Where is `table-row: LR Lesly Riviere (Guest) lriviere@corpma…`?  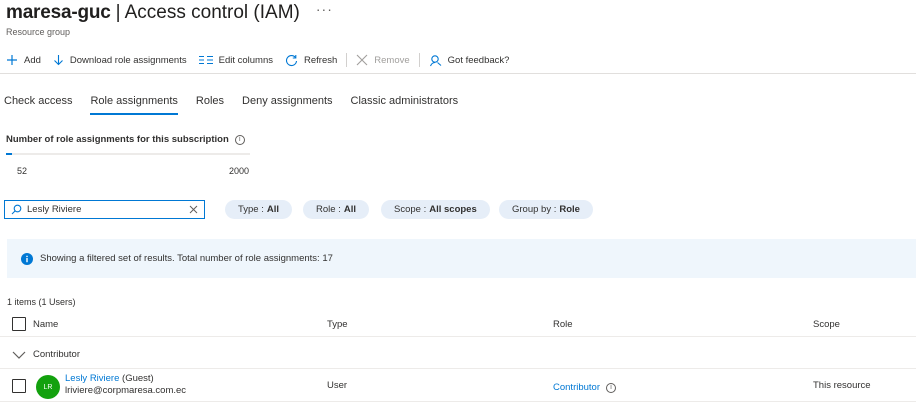 table-row: LR Lesly Riviere (Guest) lriviere@corpma… is located at coordinates (458, 386).